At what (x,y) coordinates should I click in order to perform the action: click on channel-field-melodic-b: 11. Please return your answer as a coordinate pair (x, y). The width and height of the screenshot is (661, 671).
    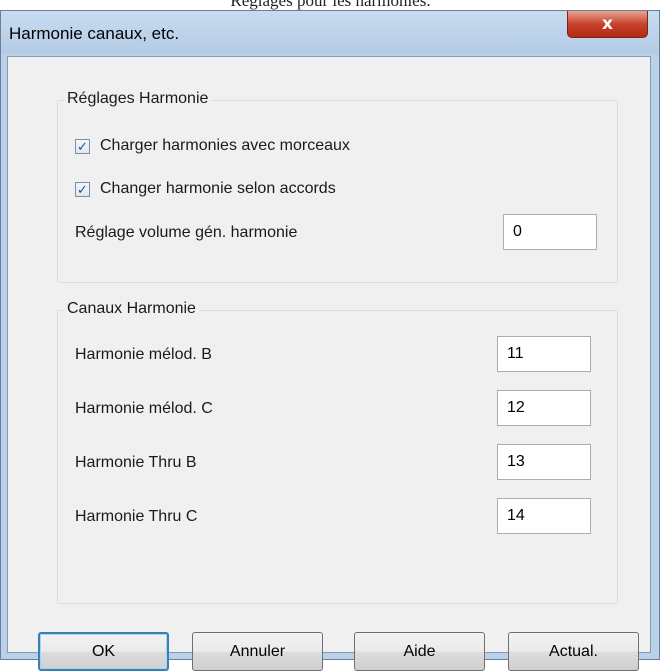
    Looking at the image, I should click on (544, 354).